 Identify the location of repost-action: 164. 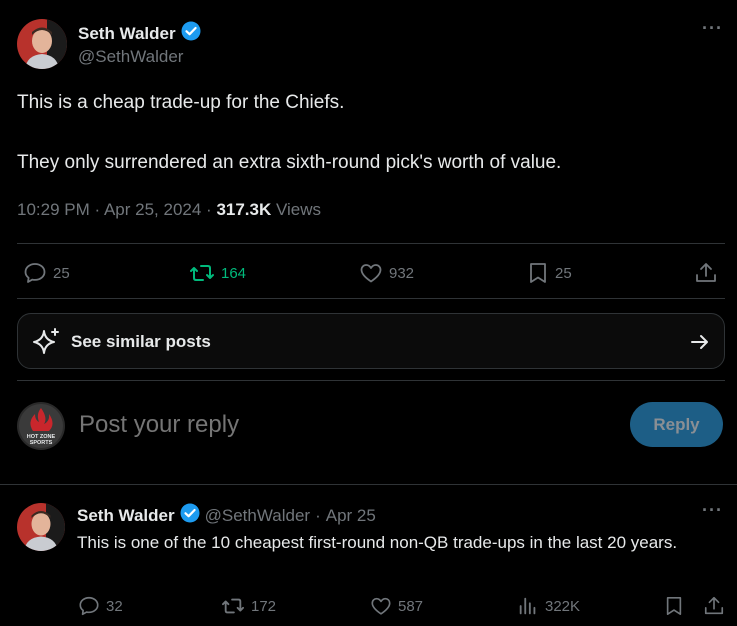
(217, 273).